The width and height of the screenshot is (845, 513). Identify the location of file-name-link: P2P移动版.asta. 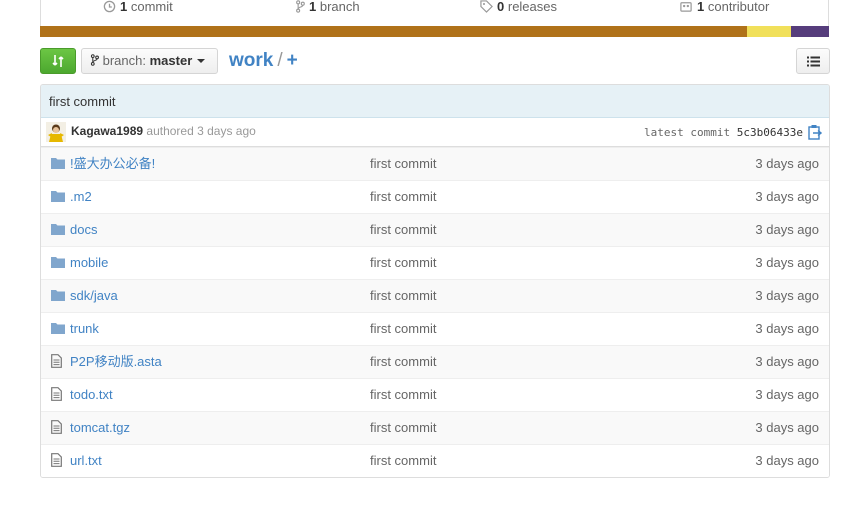
(116, 362).